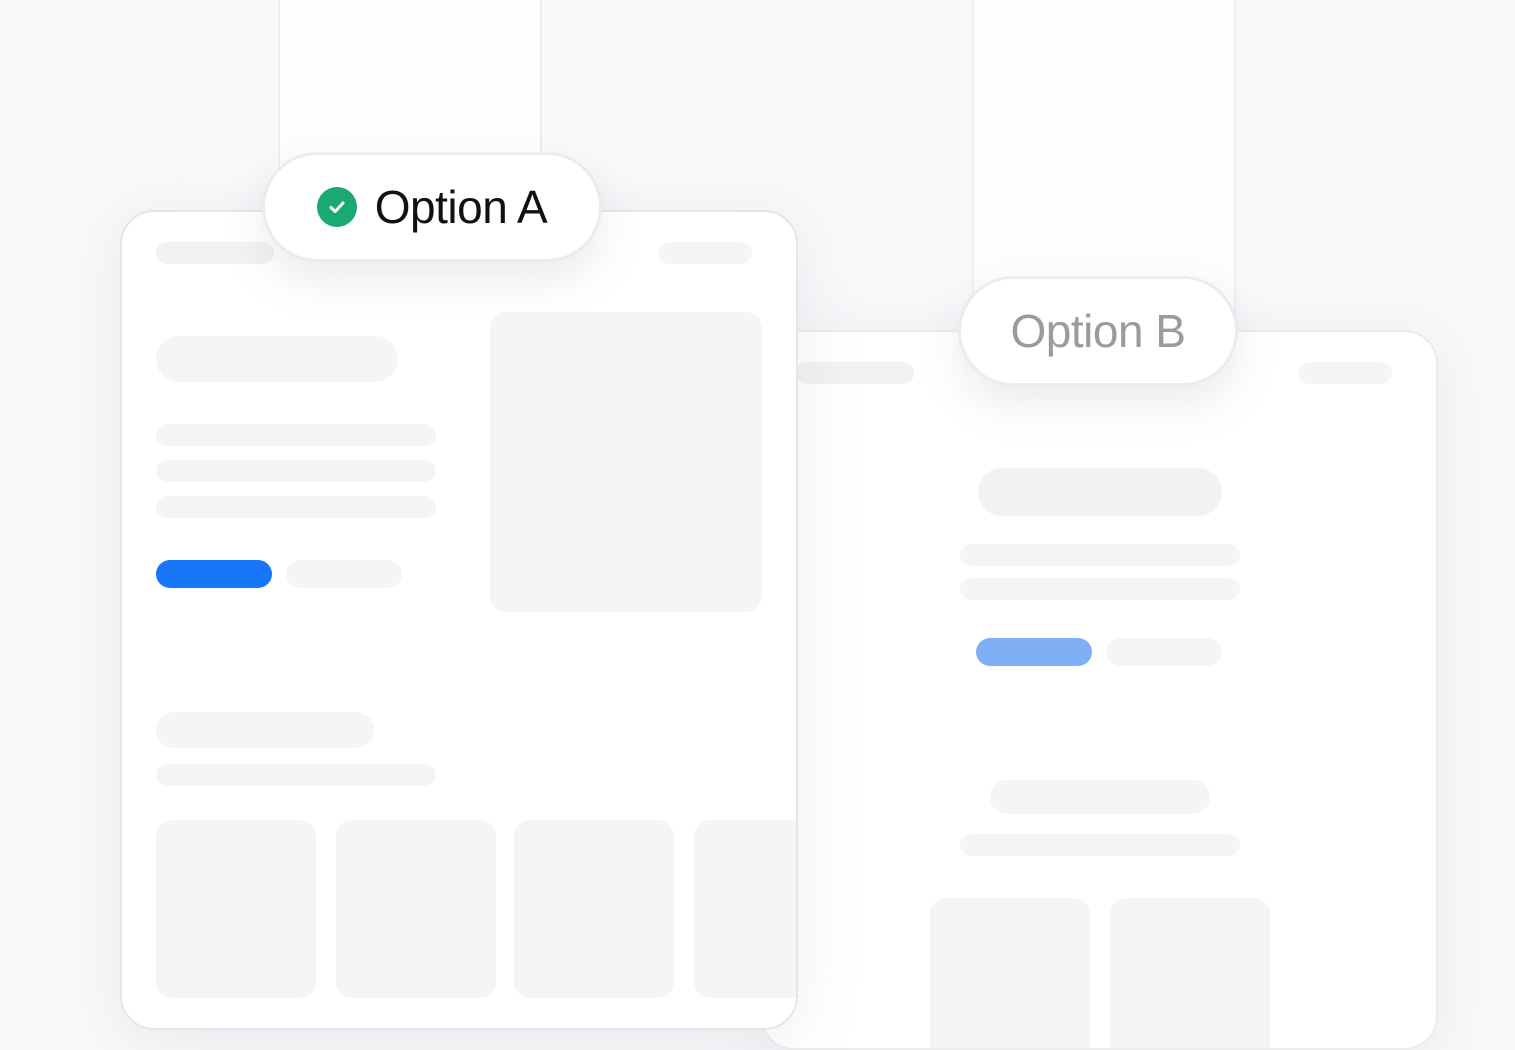 Image resolution: width=1515 pixels, height=1050 pixels. Describe the element at coordinates (705, 253) in the screenshot. I see `card-a-header-action` at that location.